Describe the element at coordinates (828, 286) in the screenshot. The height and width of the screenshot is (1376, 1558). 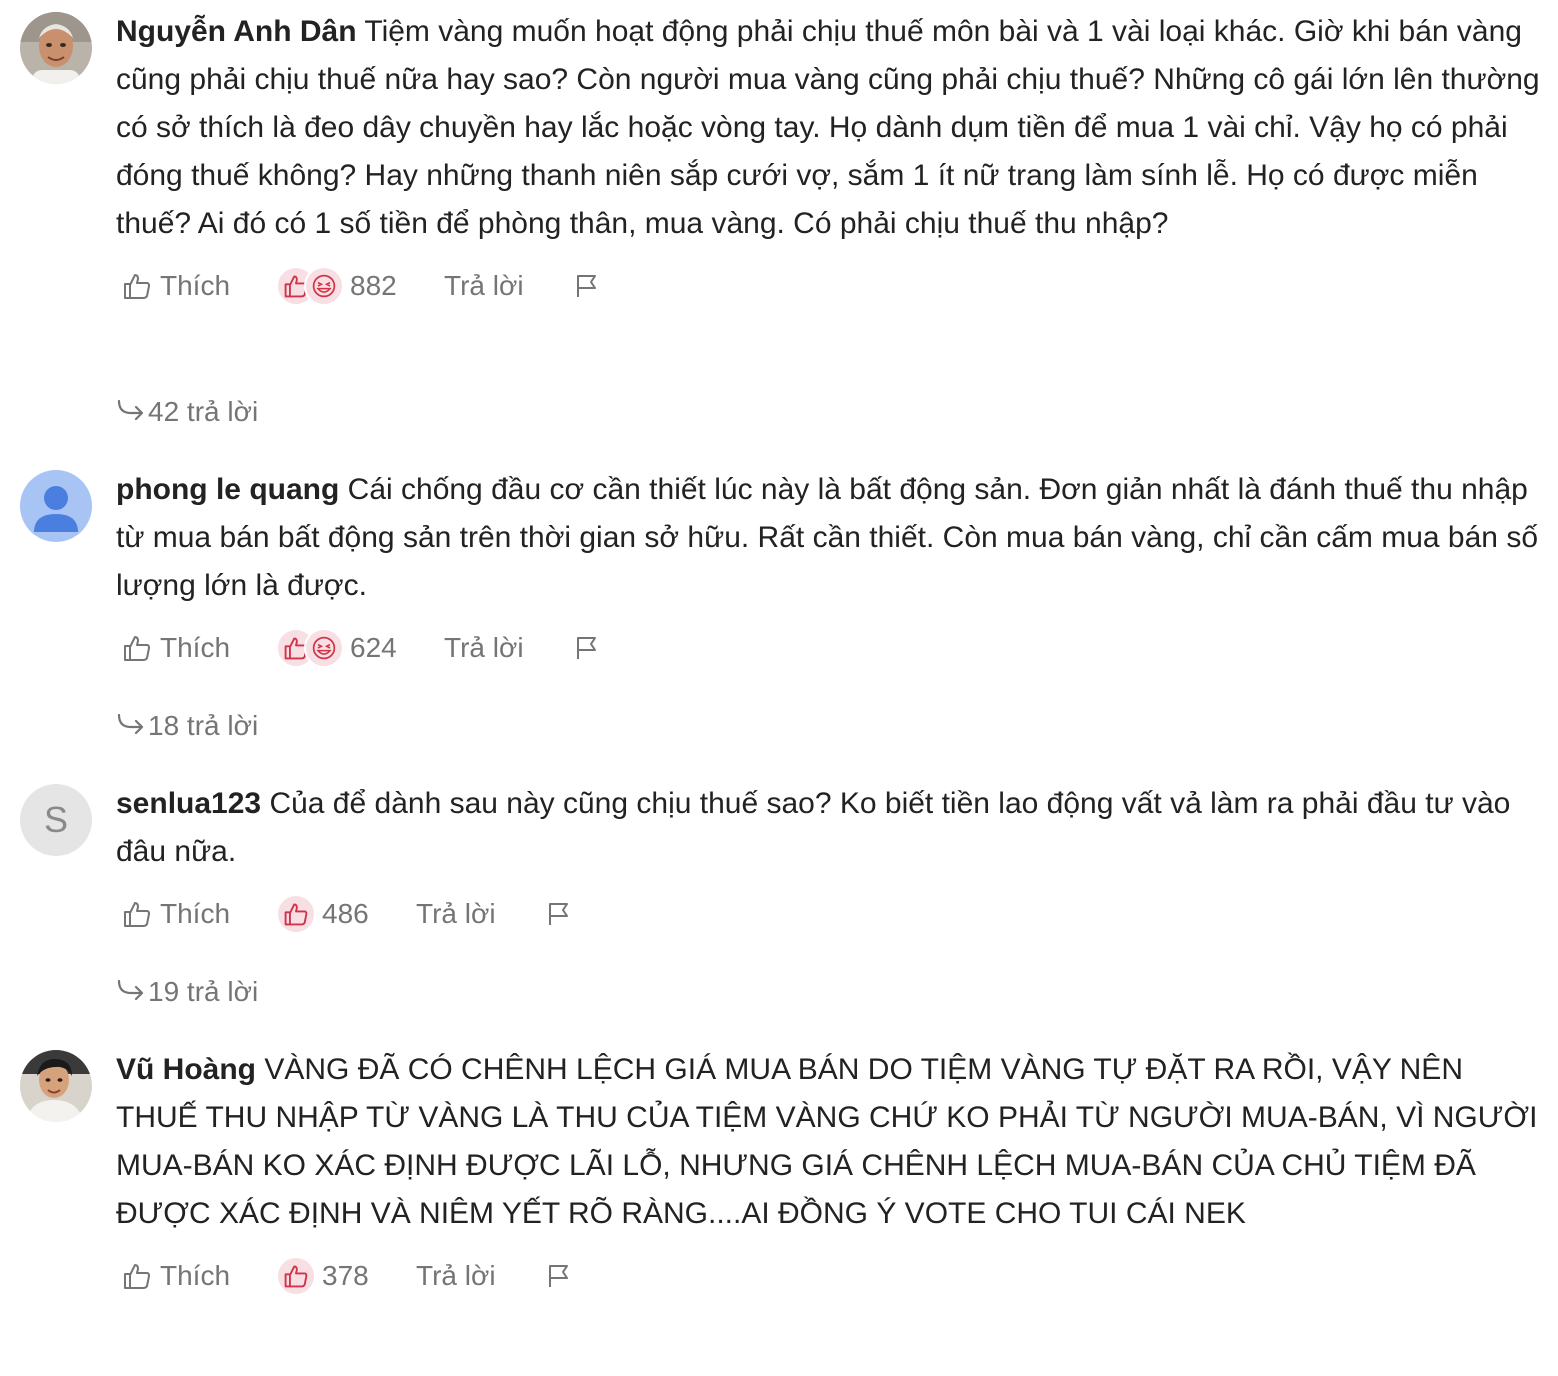
I see `comment-actions: Thích 882 Trả lời` at that location.